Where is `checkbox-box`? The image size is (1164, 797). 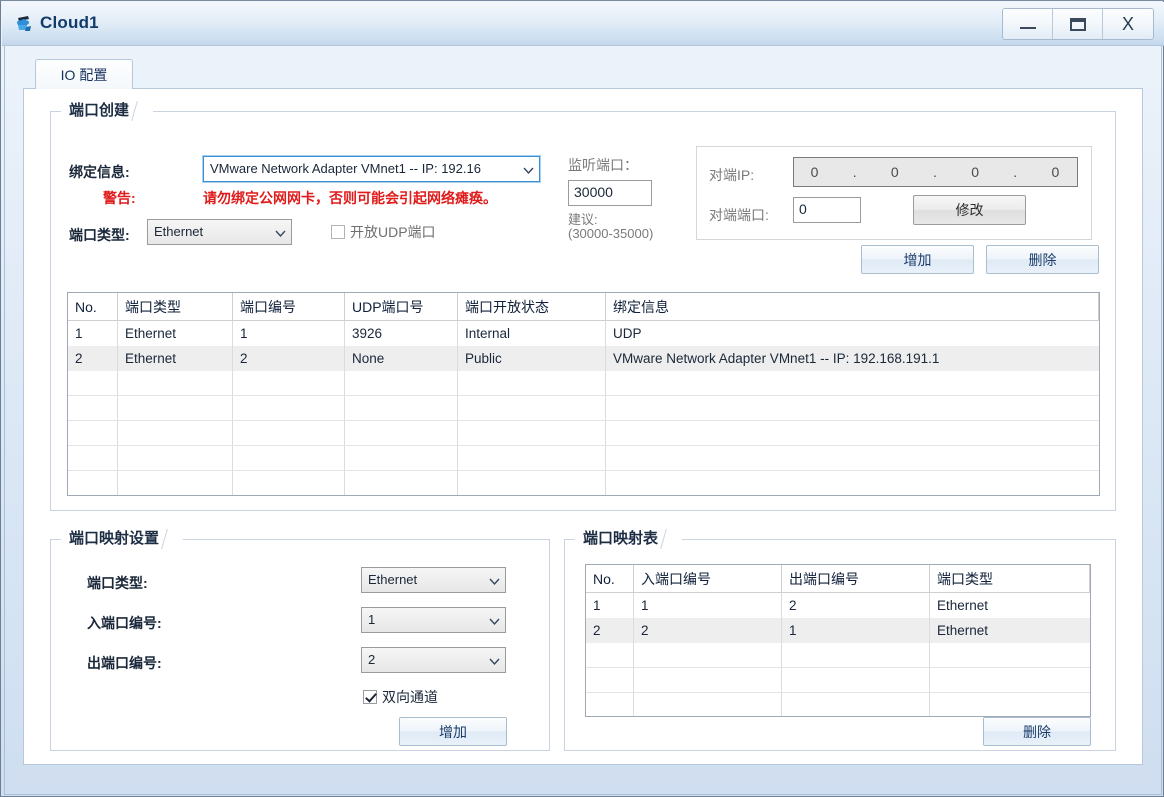 checkbox-box is located at coordinates (370, 697).